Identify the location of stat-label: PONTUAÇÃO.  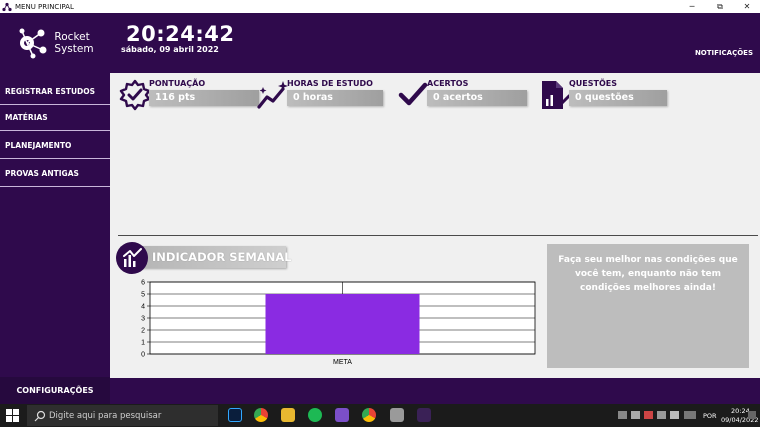
(177, 83).